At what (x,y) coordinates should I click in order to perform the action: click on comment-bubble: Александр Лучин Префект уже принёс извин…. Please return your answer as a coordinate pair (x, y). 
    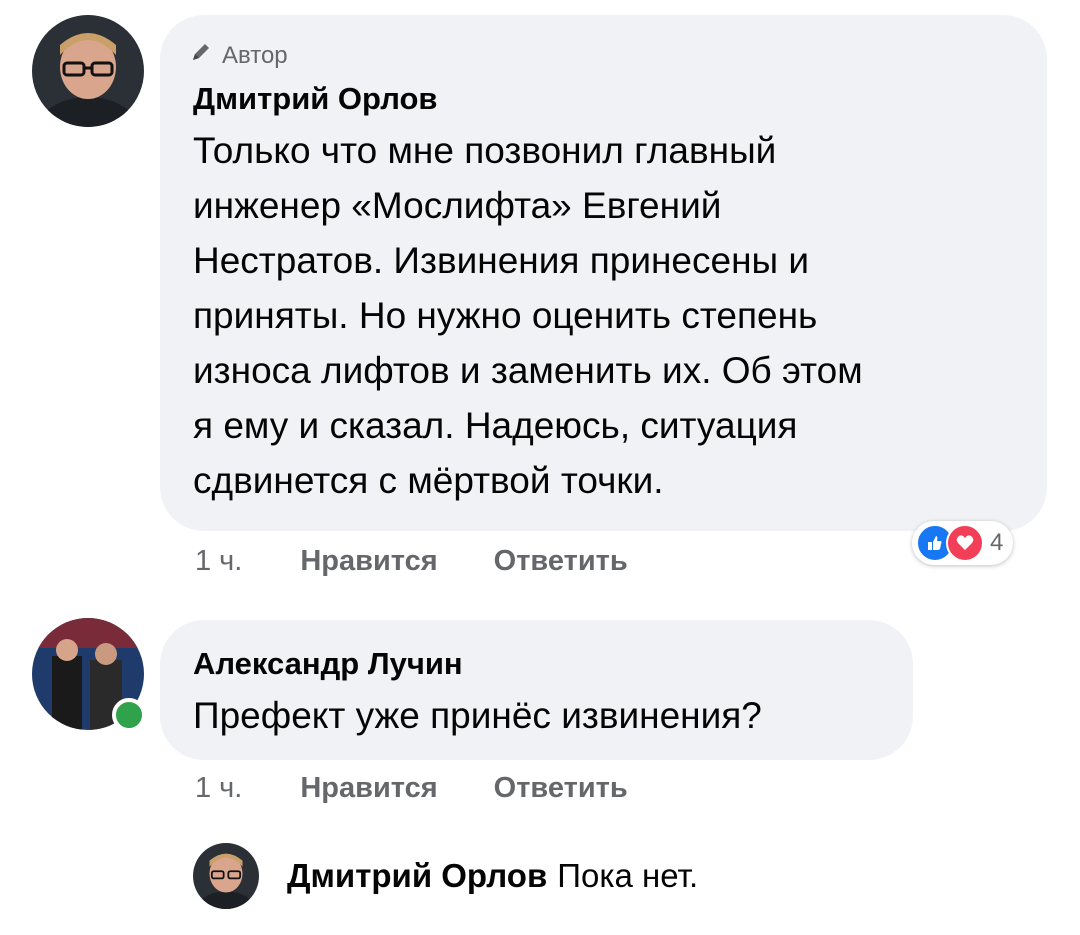
    Looking at the image, I should click on (536, 690).